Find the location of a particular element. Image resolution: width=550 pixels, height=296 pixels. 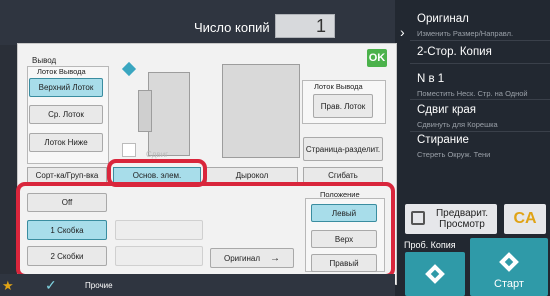

start-button: Старт is located at coordinates (509, 267).